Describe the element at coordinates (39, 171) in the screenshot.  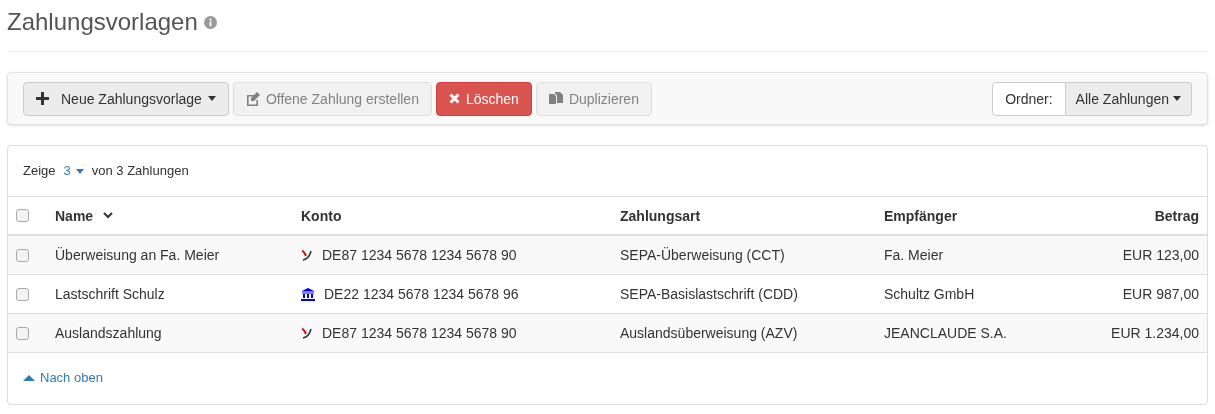
I see `show-label: Zeige` at that location.